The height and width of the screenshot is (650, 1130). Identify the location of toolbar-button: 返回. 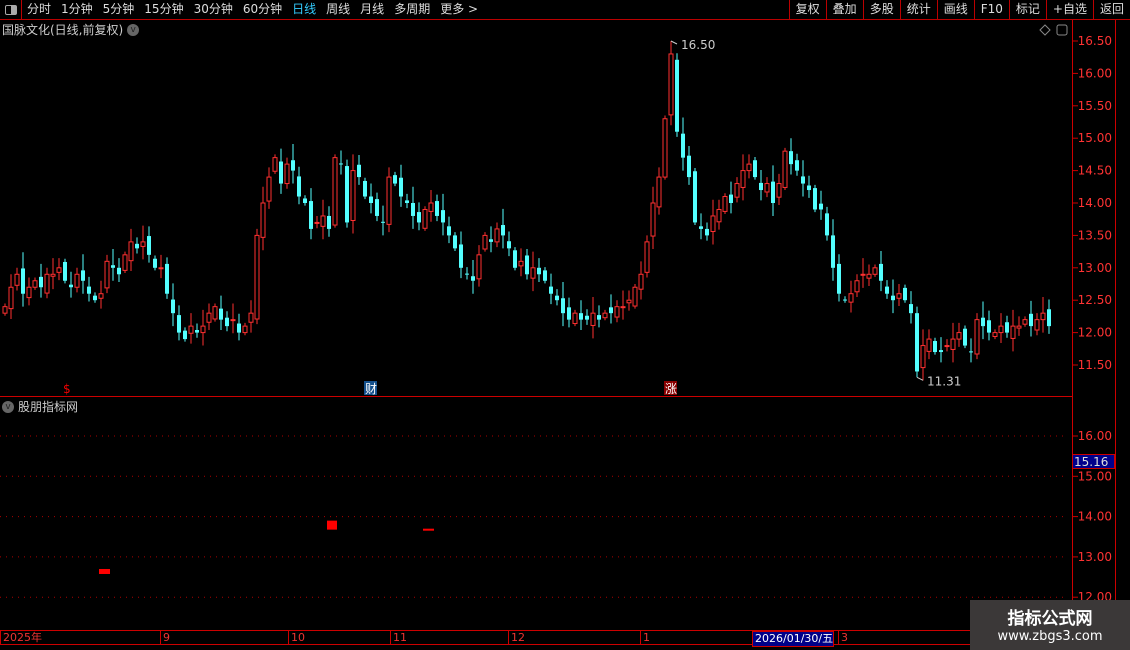
(1111, 9).